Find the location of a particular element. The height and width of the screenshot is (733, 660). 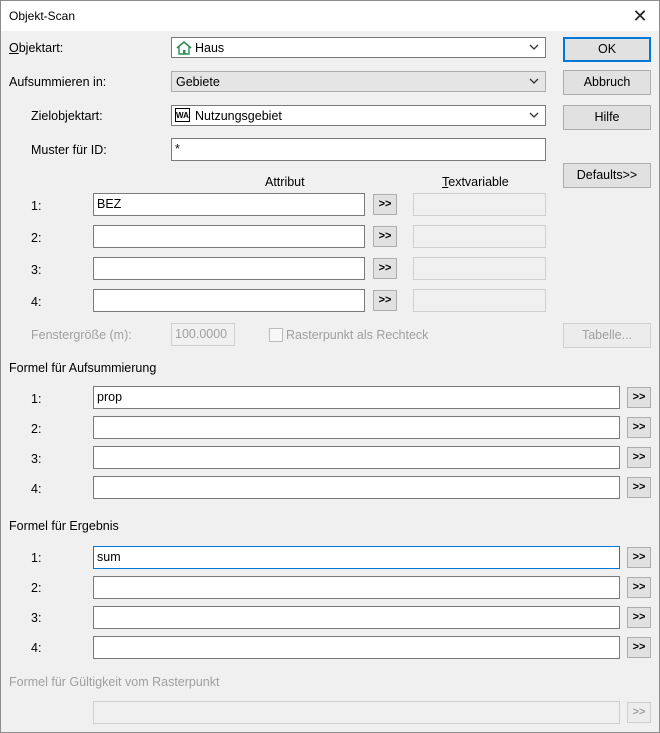

aufsummierung-row-label: 1: is located at coordinates (36, 399).